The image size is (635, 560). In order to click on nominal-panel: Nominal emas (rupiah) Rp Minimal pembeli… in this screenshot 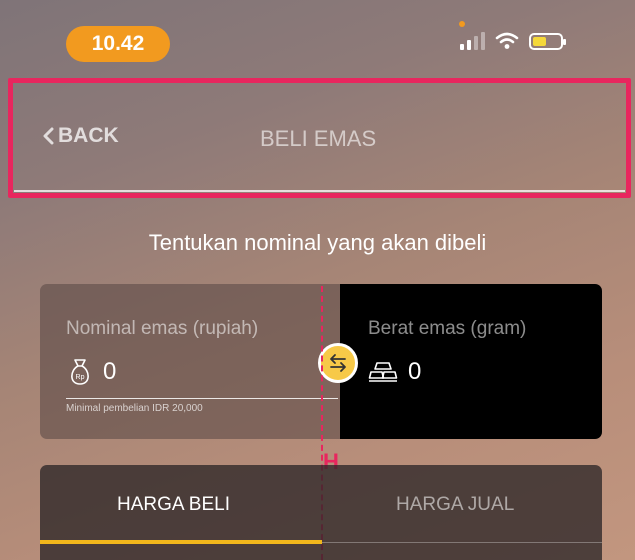, I will do `click(190, 361)`.